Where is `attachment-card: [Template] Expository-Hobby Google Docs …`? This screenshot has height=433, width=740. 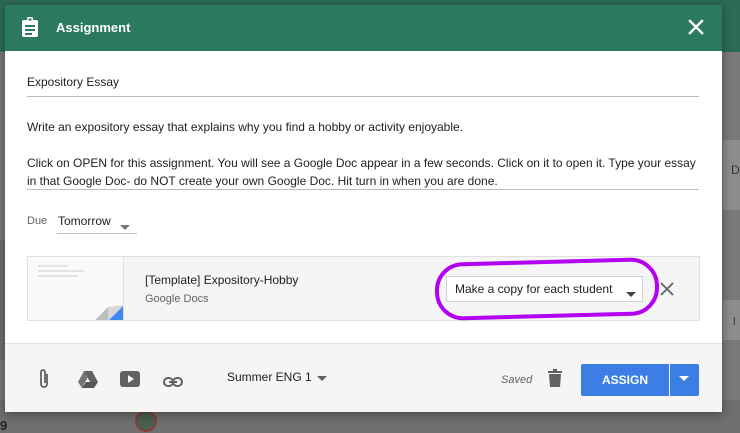 attachment-card: [Template] Expository-Hobby Google Docs … is located at coordinates (363, 288).